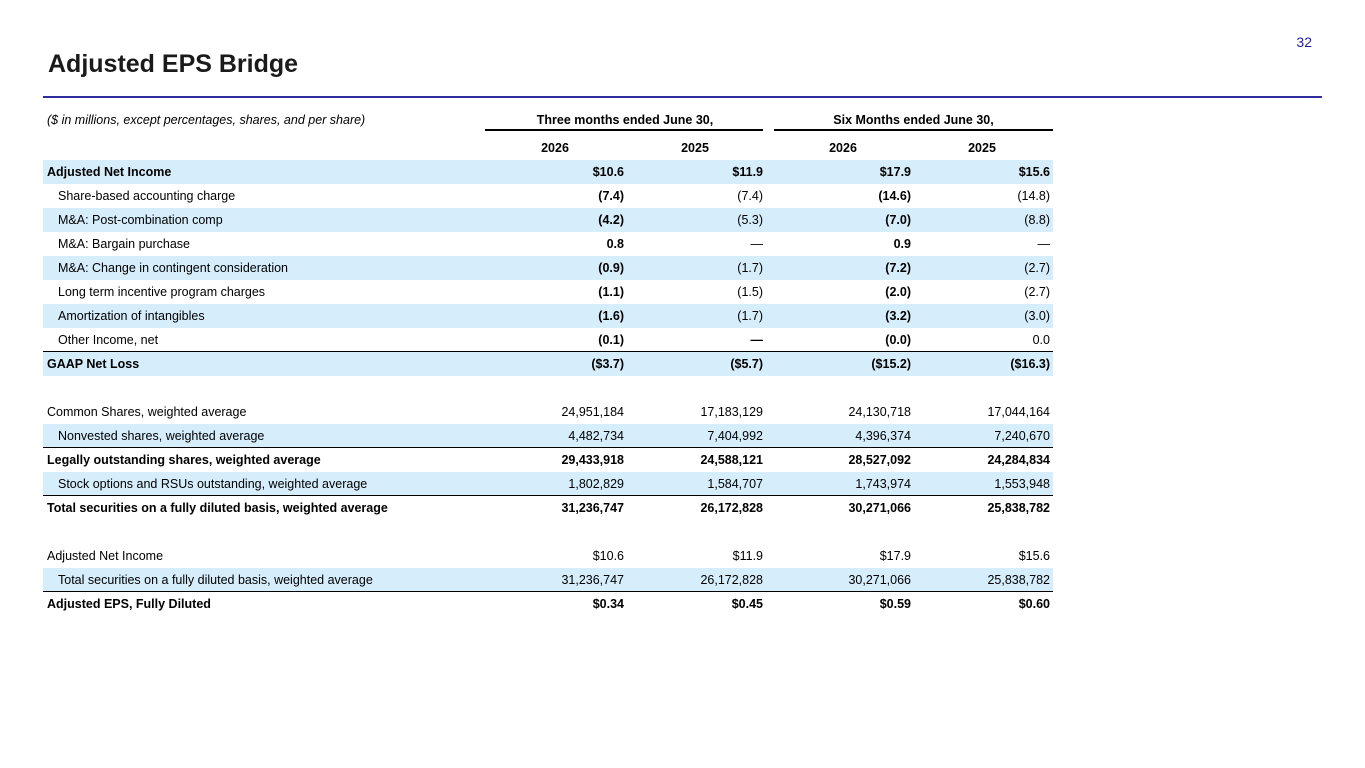 The width and height of the screenshot is (1365, 768). I want to click on cell-value: 29,433,918, so click(592, 460).